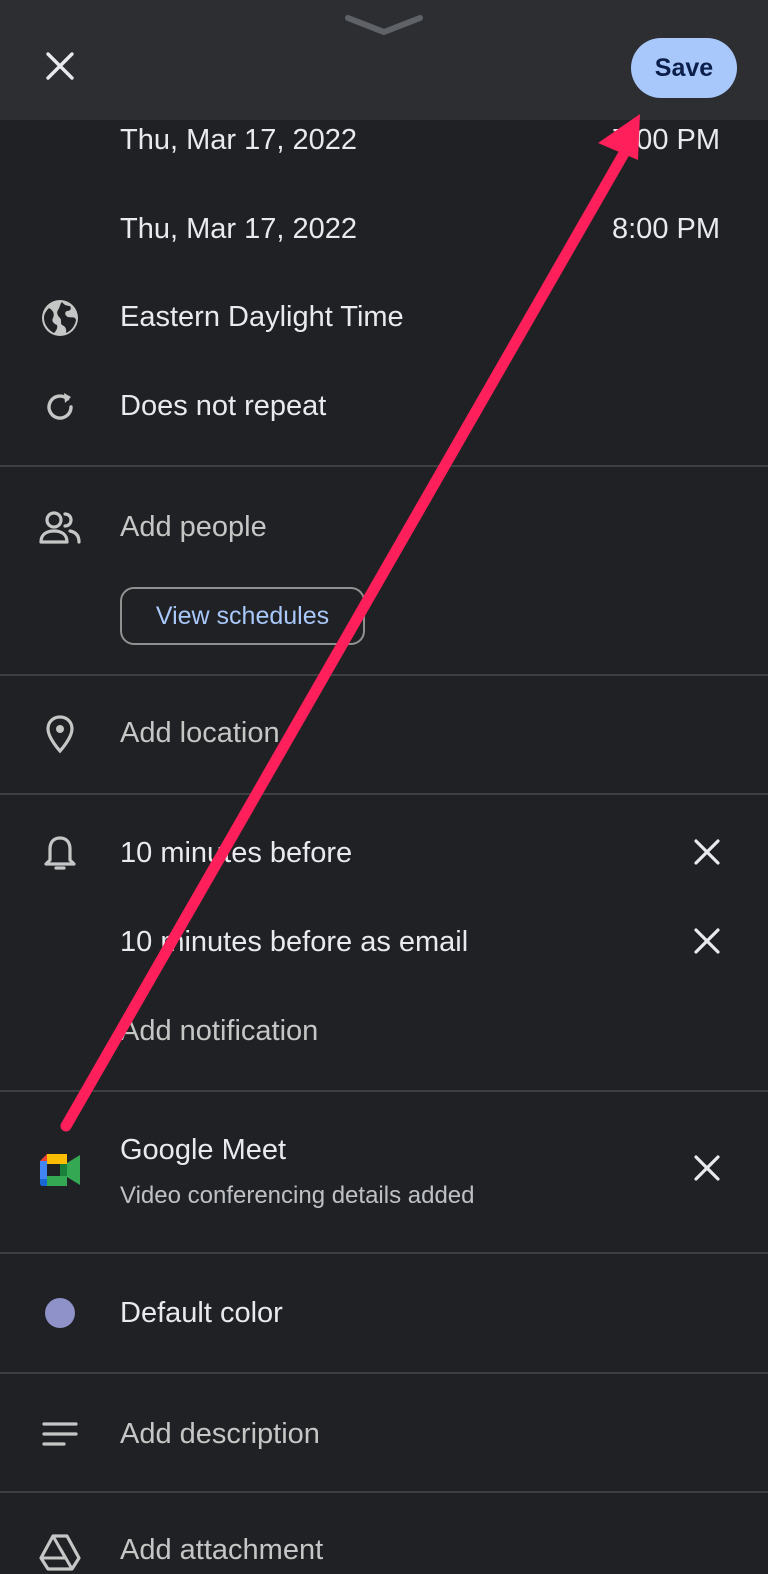 This screenshot has height=1574, width=768. What do you see at coordinates (684, 68) in the screenshot?
I see `save-button: Save` at bounding box center [684, 68].